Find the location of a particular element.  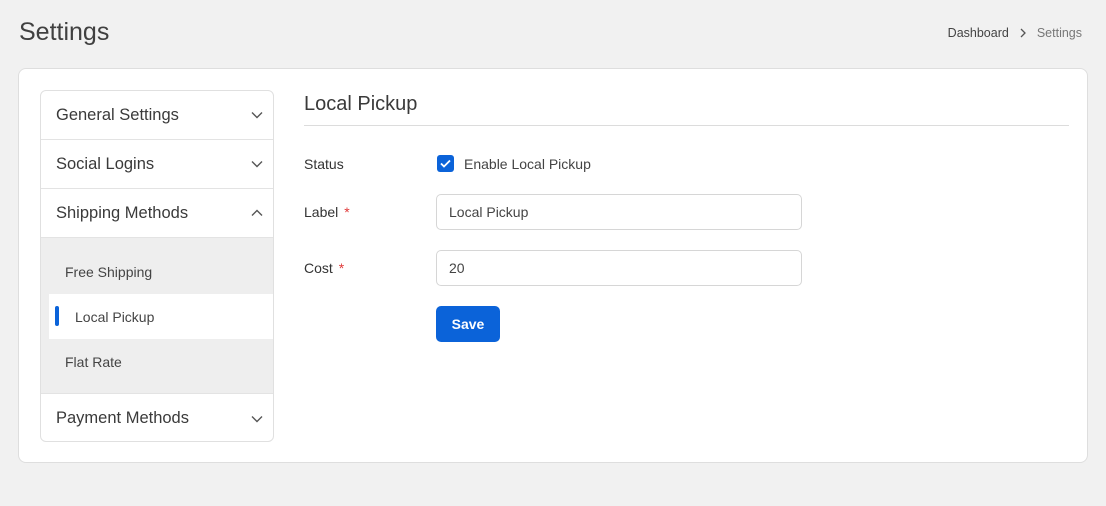

cost-input is located at coordinates (619, 268).